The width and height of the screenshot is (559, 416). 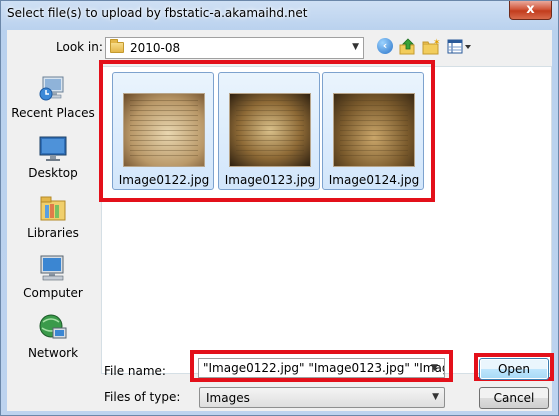 I want to click on nav-item-libraries: Libraries, so click(x=53, y=221).